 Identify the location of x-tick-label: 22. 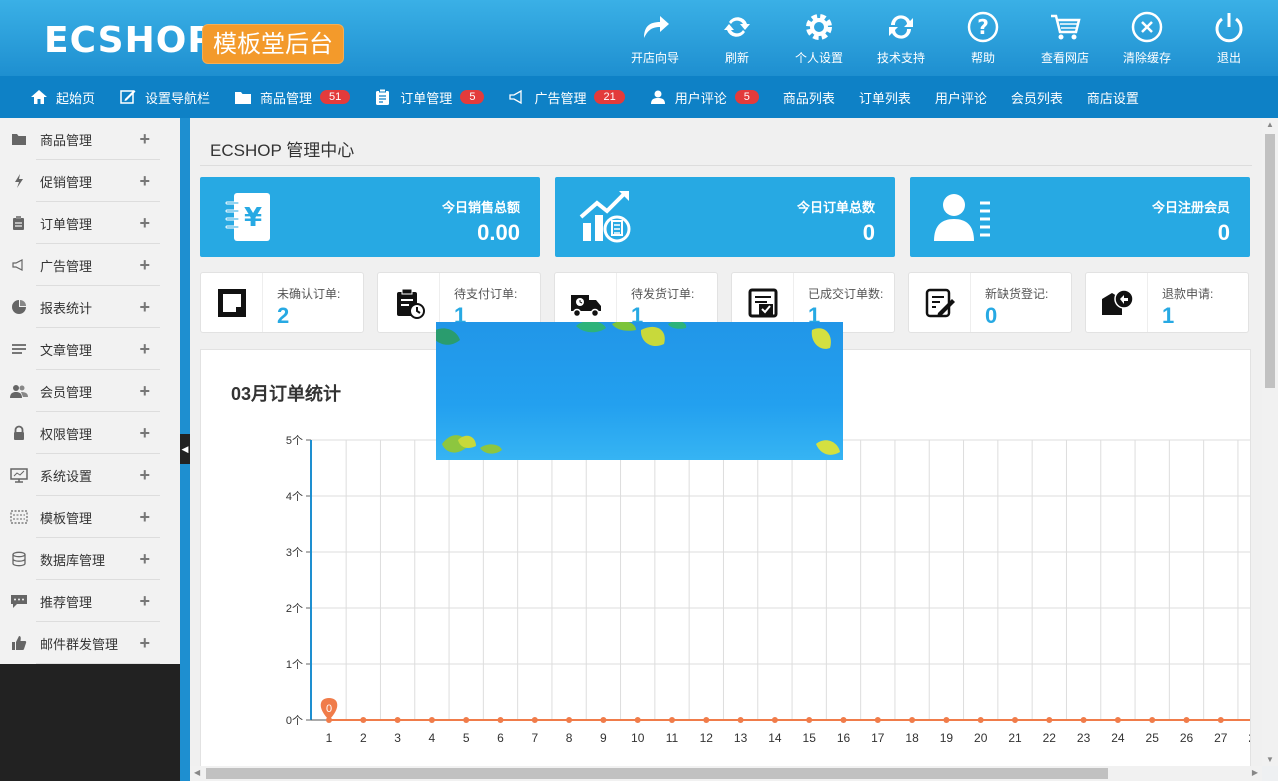
(1050, 738).